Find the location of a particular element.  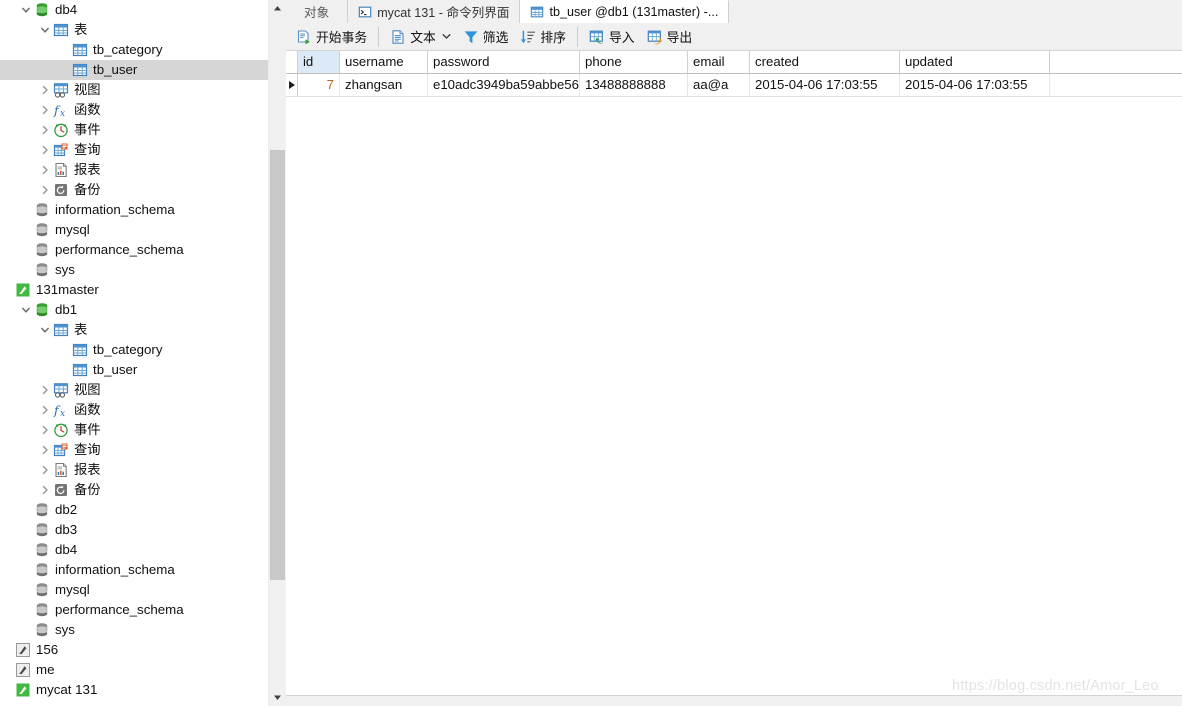

tree-item-label: 表 is located at coordinates (81, 329).